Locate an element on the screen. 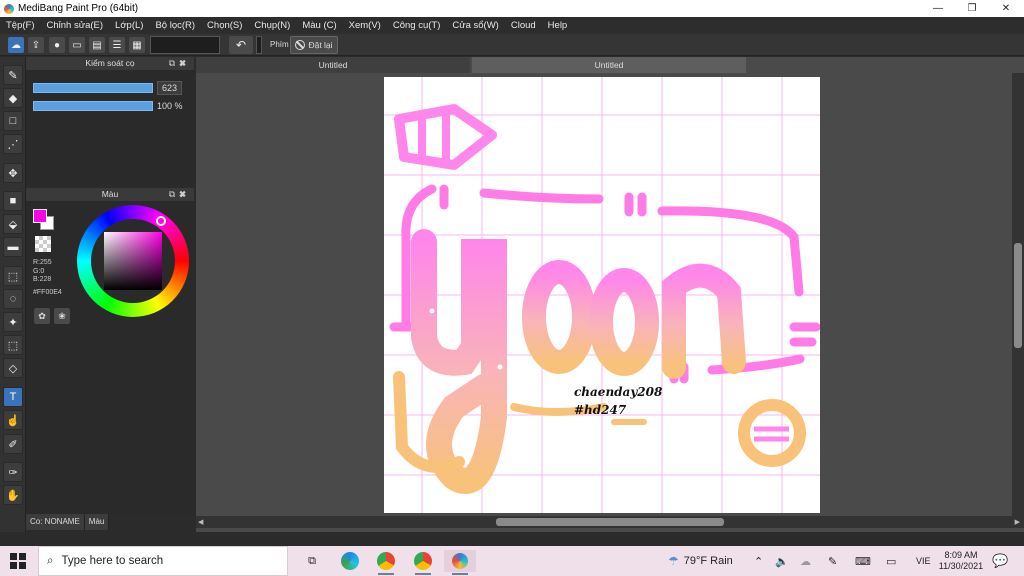  chrome-icon is located at coordinates (386, 562).